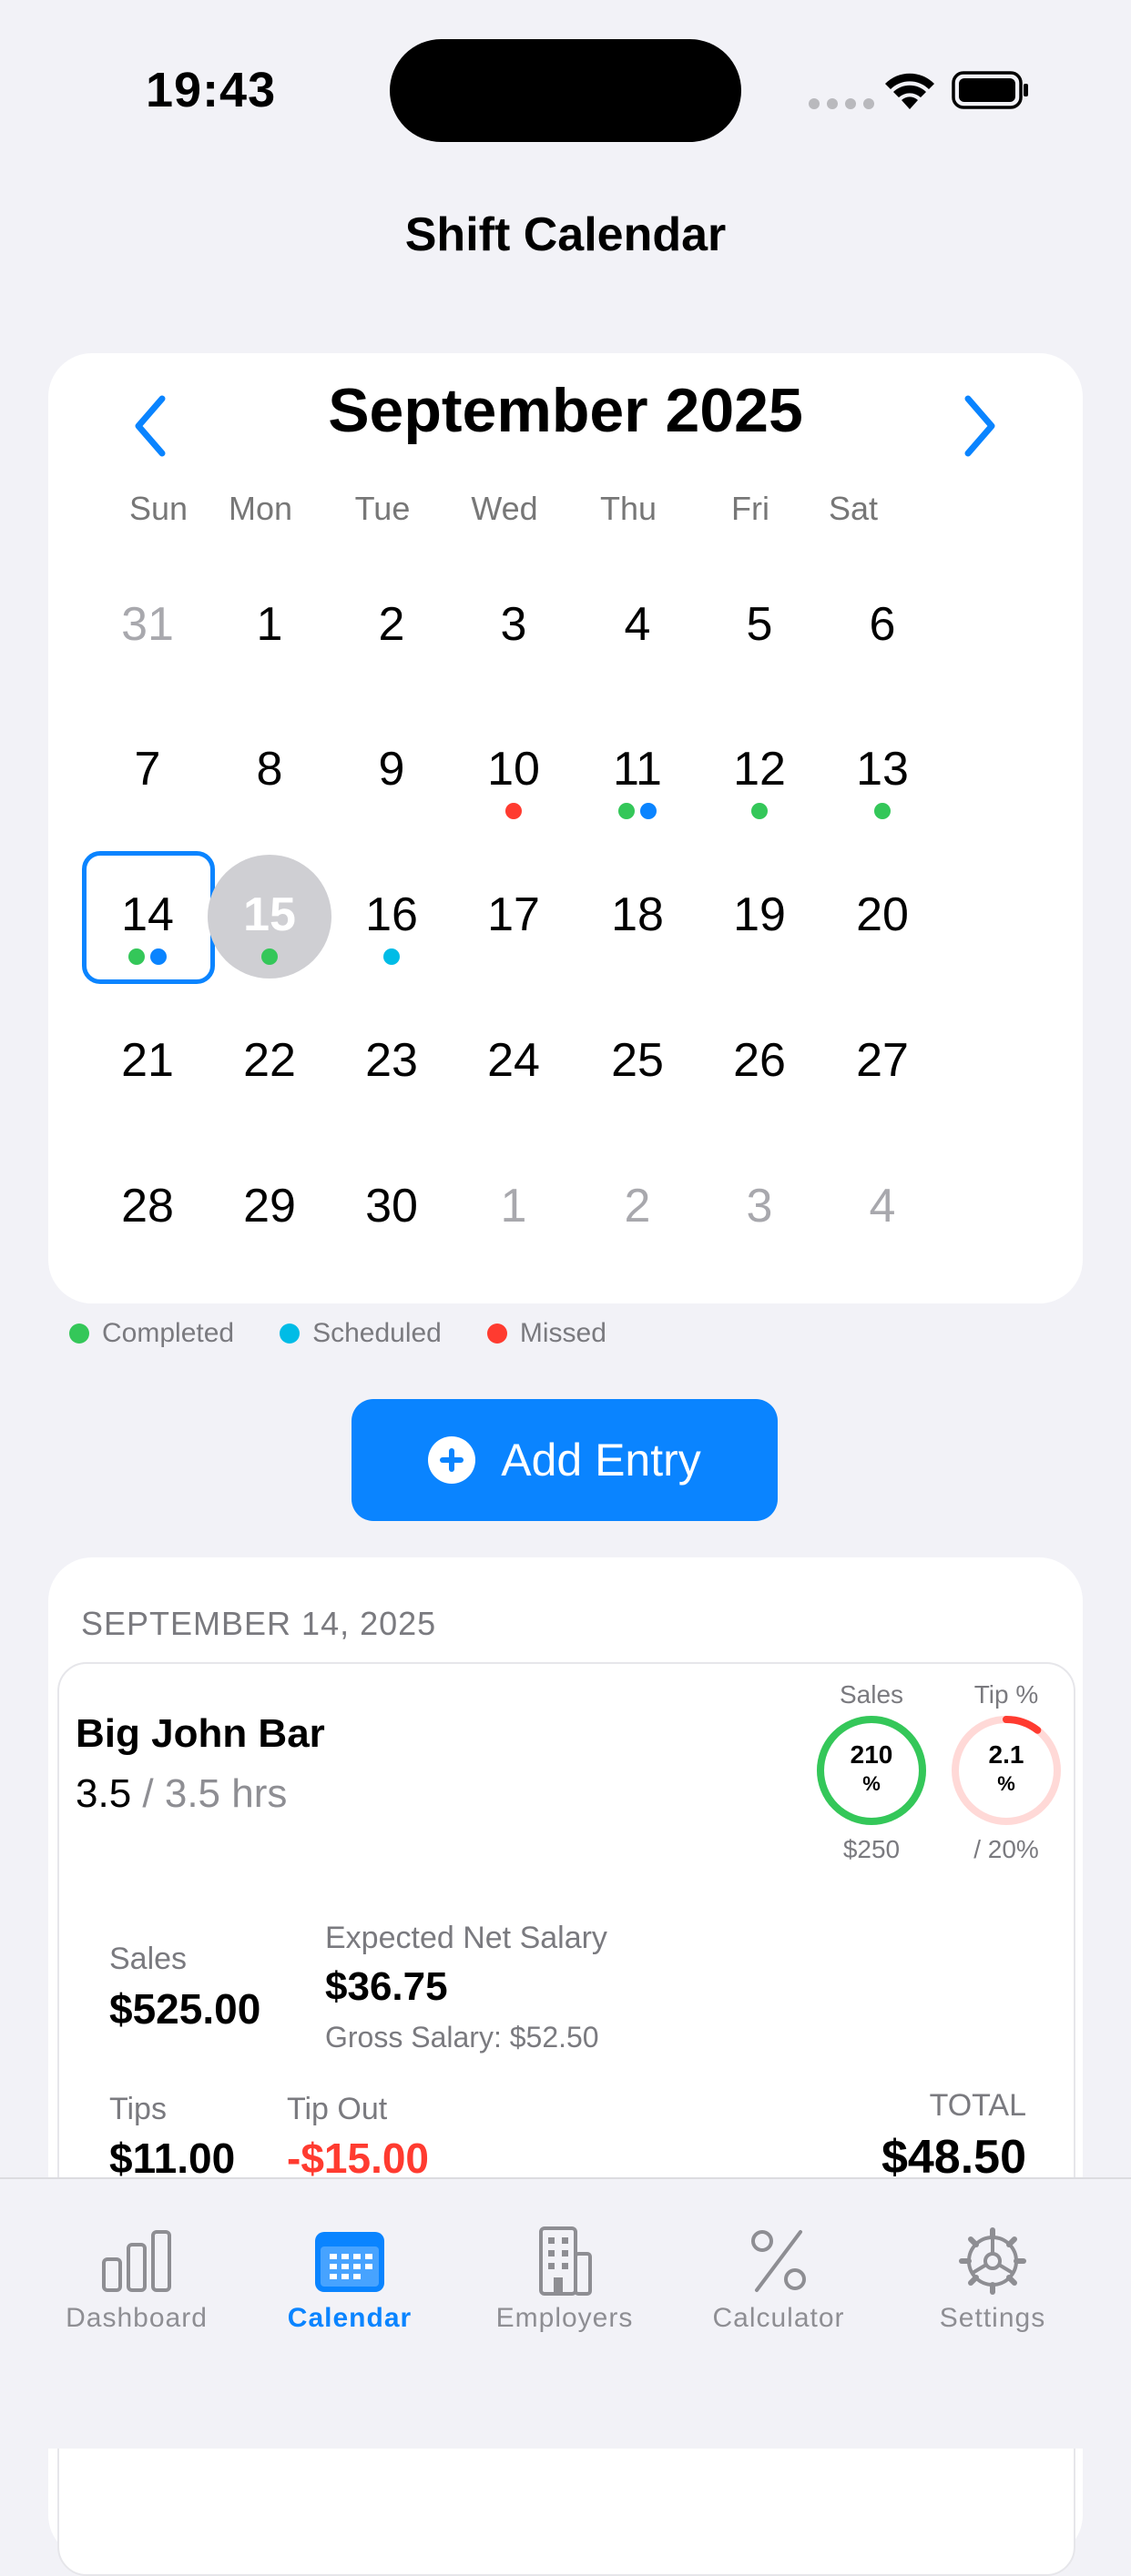 The width and height of the screenshot is (1131, 2576). I want to click on tab-employers-label: Employers, so click(565, 2318).